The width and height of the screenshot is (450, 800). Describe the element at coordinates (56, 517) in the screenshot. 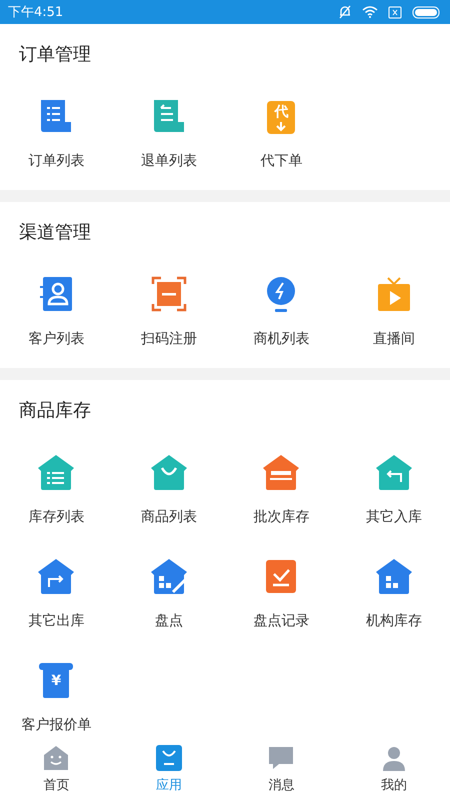

I see `app-label: 库存列表` at that location.